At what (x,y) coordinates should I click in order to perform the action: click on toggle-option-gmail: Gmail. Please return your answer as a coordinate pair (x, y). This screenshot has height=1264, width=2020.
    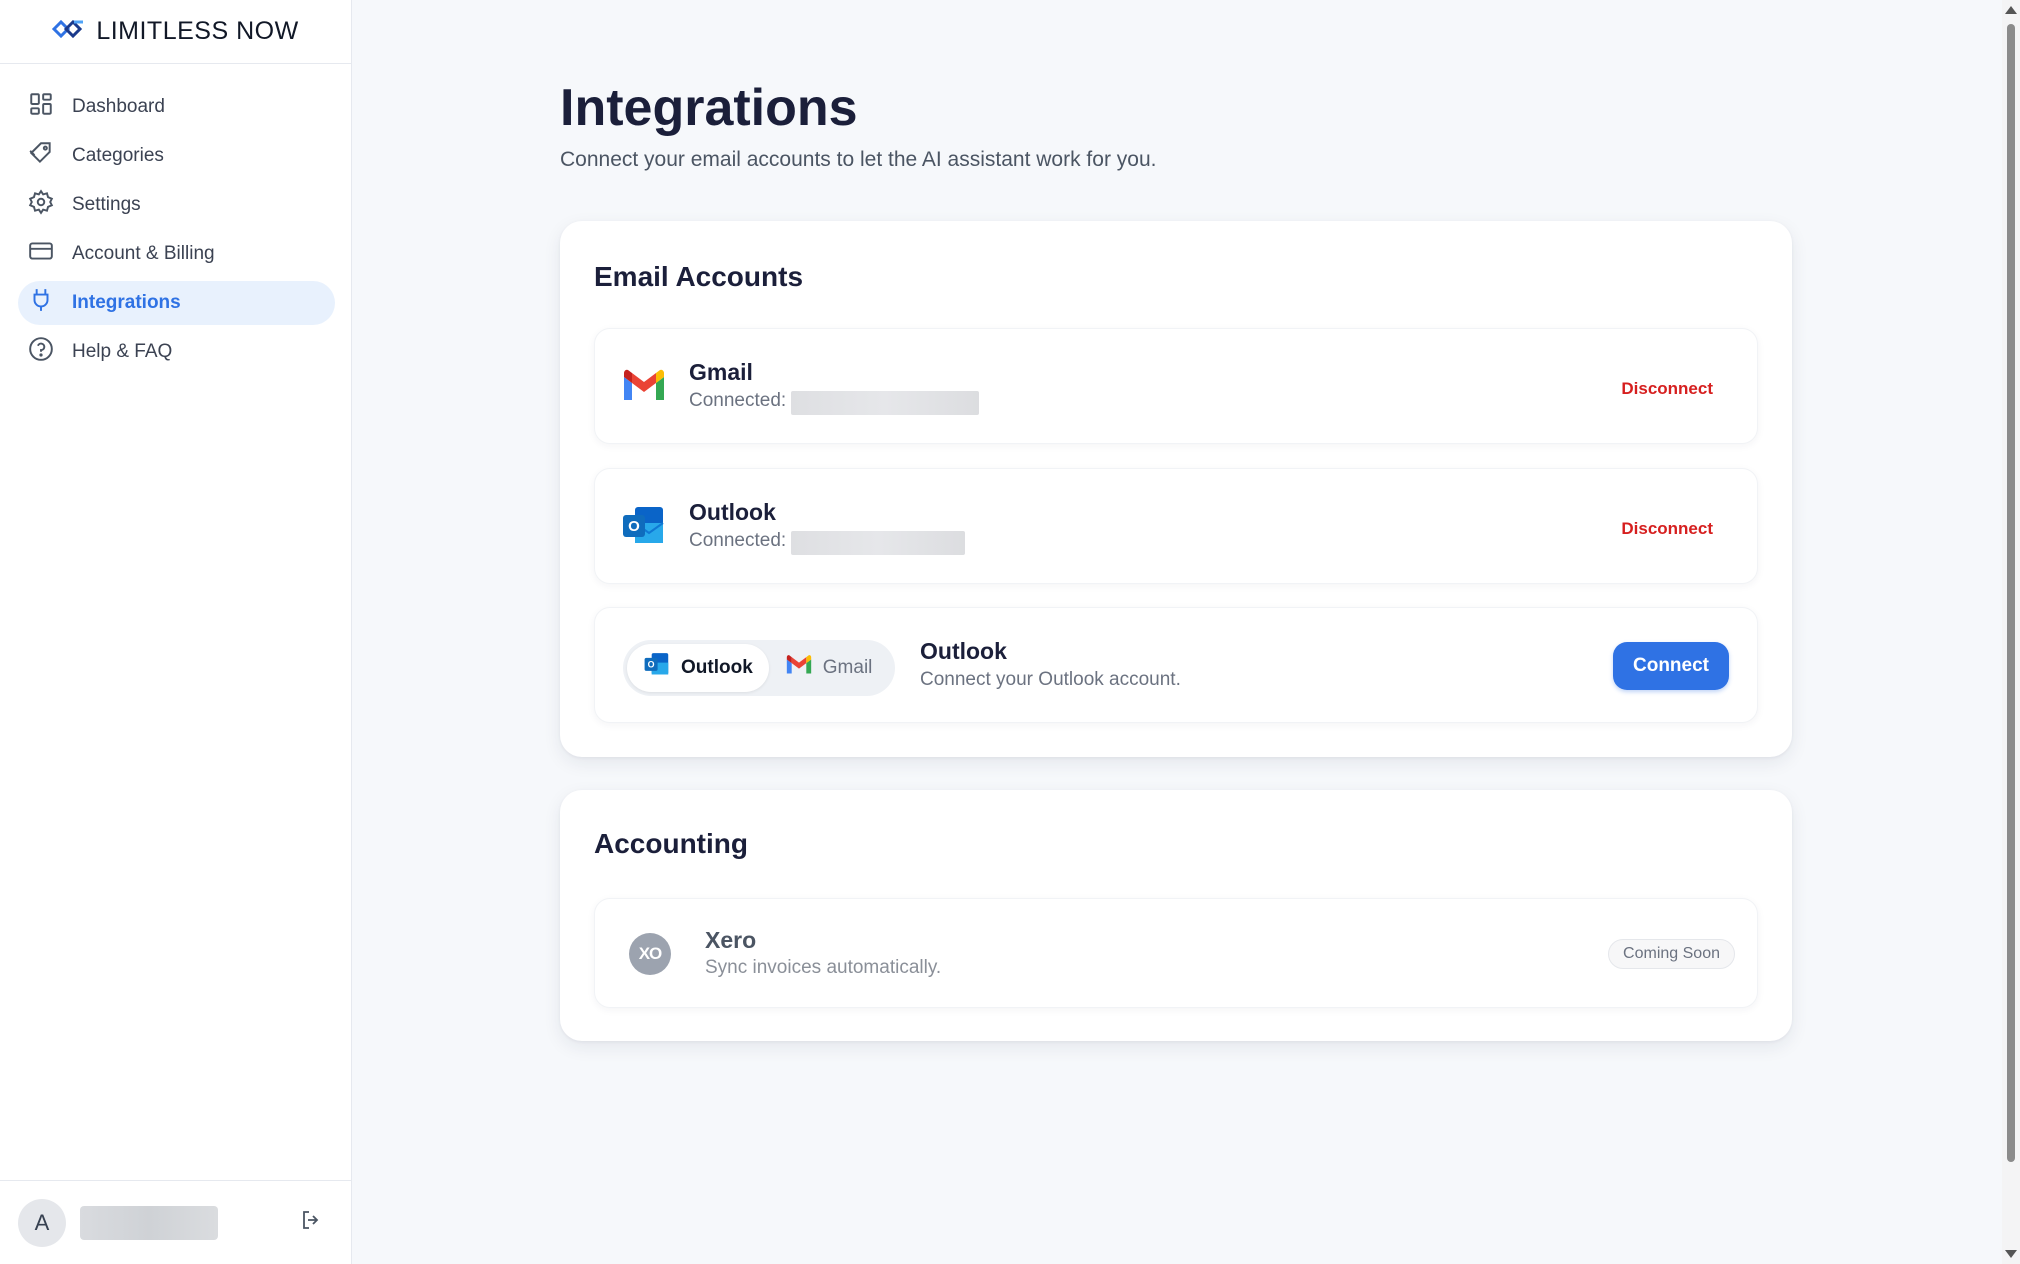
    Looking at the image, I should click on (829, 668).